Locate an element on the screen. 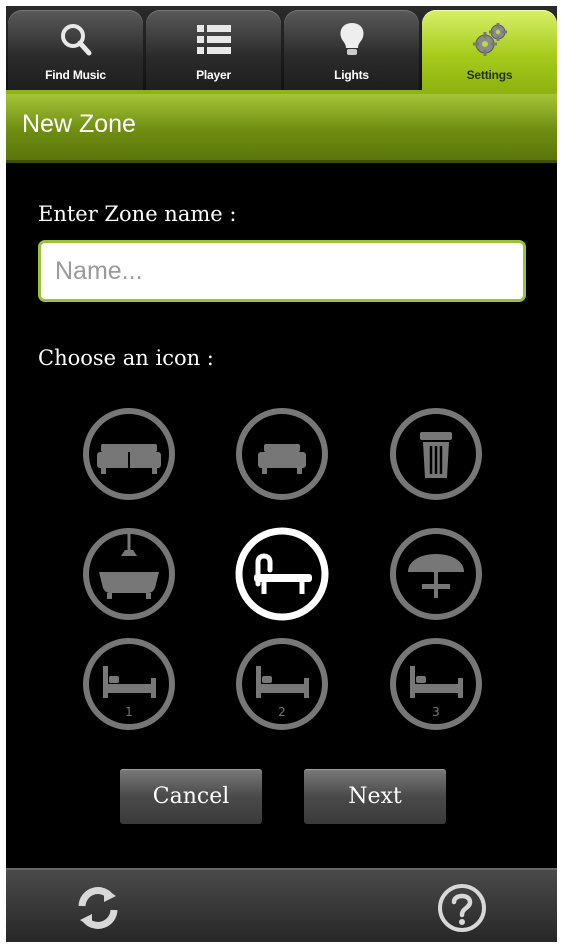  sofa-icon is located at coordinates (129, 454).